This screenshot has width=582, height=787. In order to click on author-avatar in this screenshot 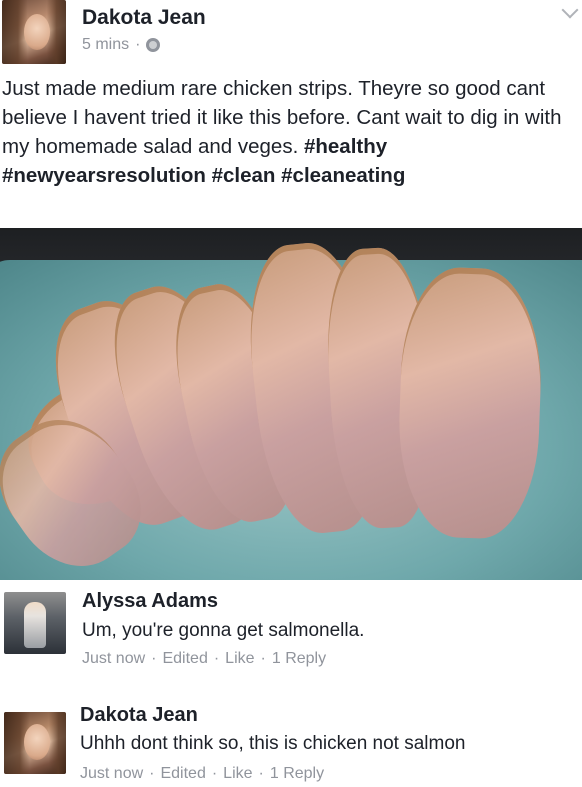, I will do `click(34, 32)`.